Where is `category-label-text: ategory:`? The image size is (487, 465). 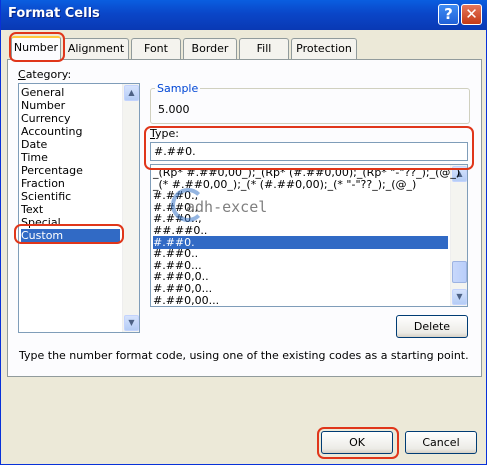 category-label-text: ategory: is located at coordinates (48, 74).